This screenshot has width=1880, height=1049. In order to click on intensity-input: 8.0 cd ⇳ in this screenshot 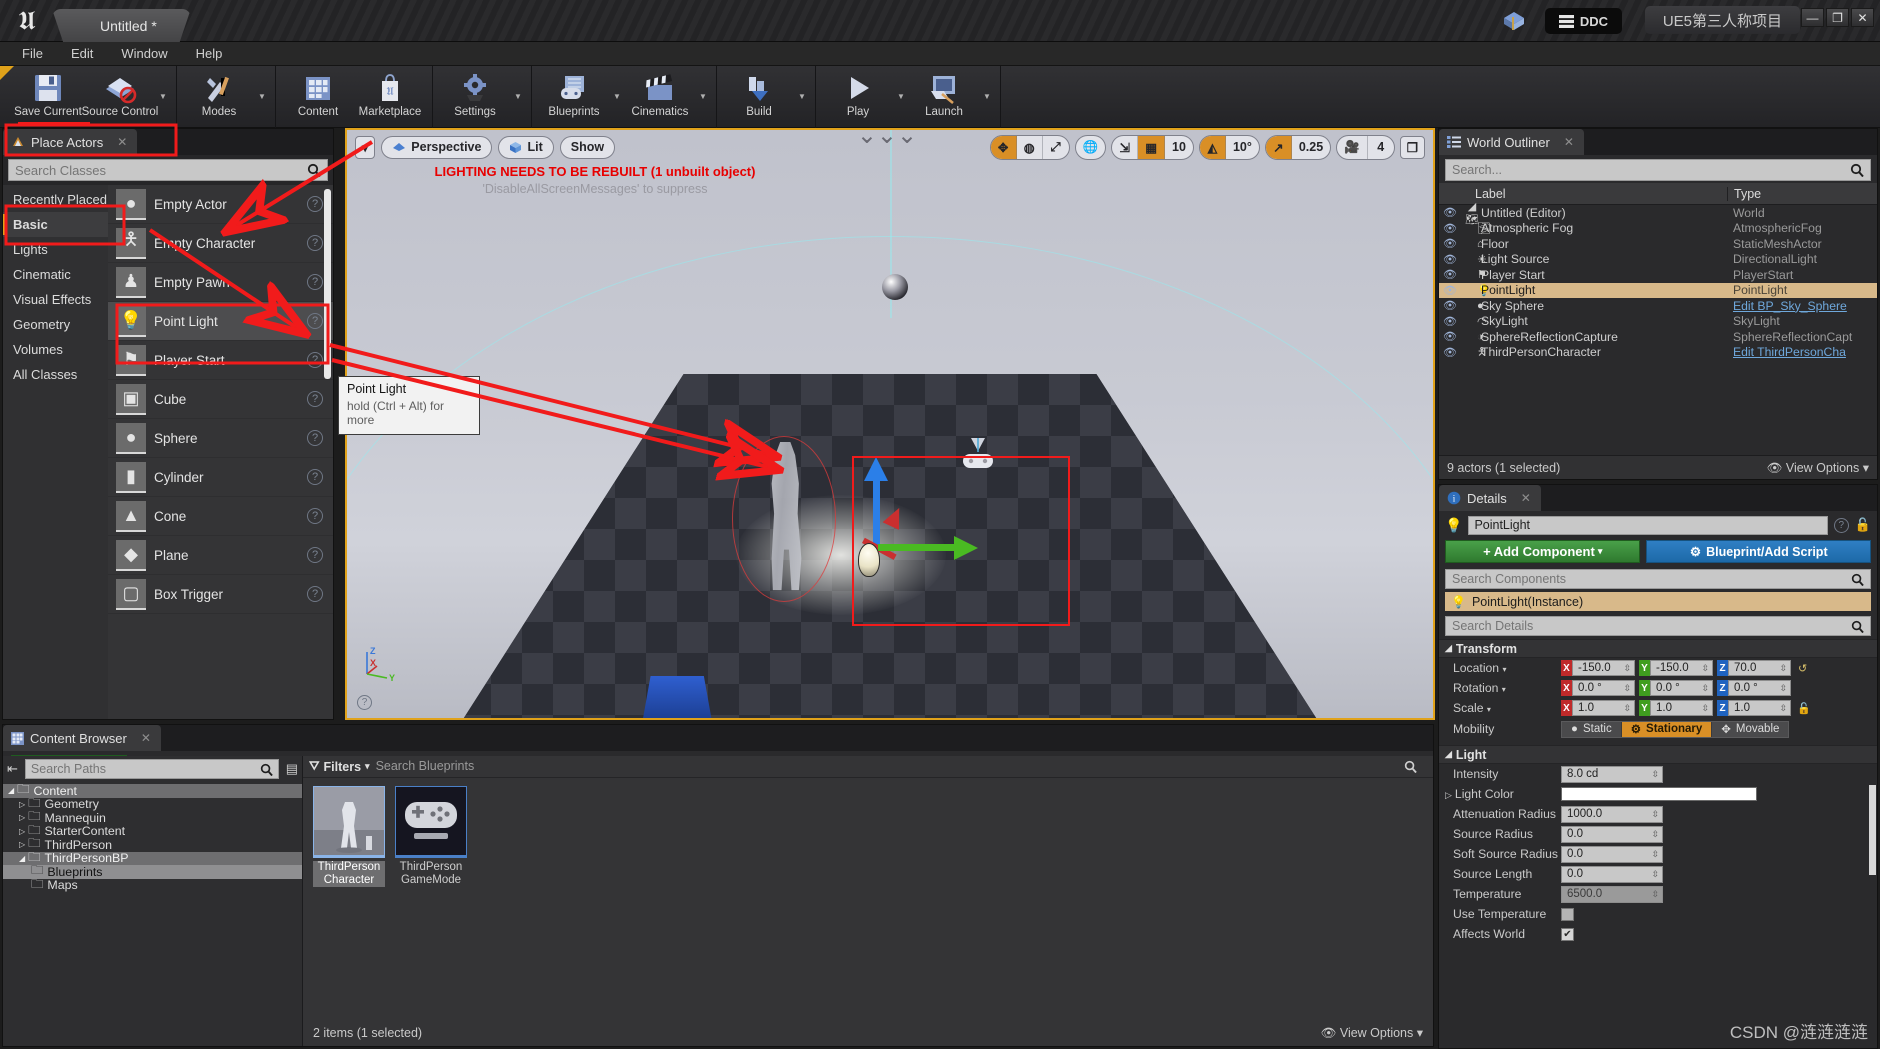, I will do `click(1612, 774)`.